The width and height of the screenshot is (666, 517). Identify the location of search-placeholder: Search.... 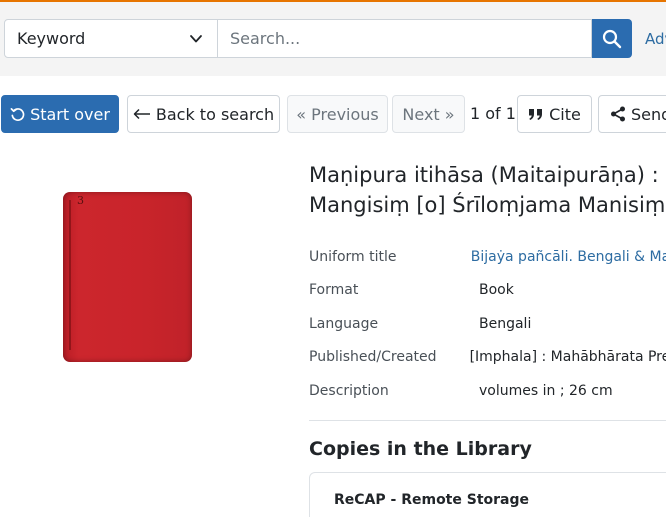
(265, 38).